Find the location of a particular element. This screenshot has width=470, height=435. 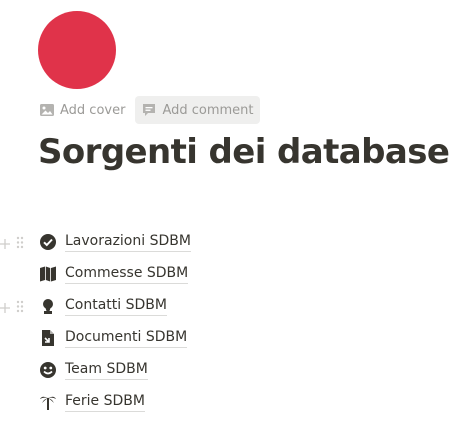

map-icon is located at coordinates (48, 274).